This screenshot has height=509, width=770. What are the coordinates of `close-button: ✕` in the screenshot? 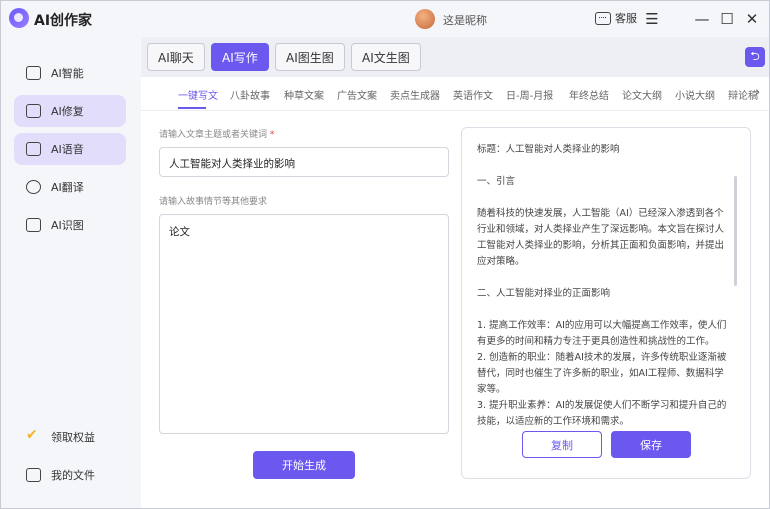 It's located at (752, 19).